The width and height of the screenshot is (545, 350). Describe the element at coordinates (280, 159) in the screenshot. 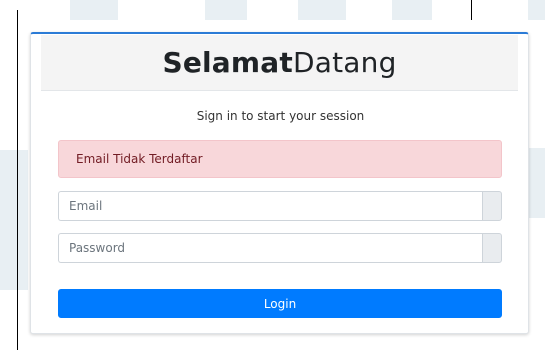

I see `error-alert: Email Tidak Terdaftar` at that location.